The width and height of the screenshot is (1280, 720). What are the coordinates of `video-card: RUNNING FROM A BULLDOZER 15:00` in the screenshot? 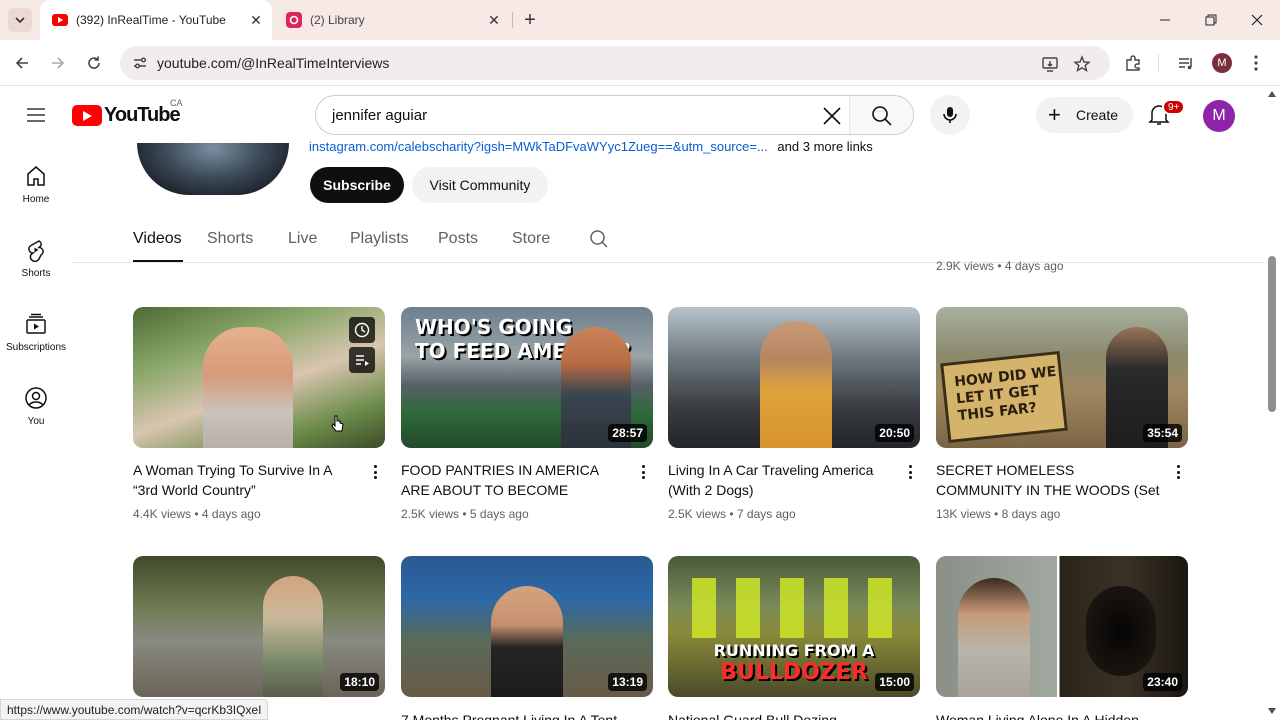 It's located at (794, 626).